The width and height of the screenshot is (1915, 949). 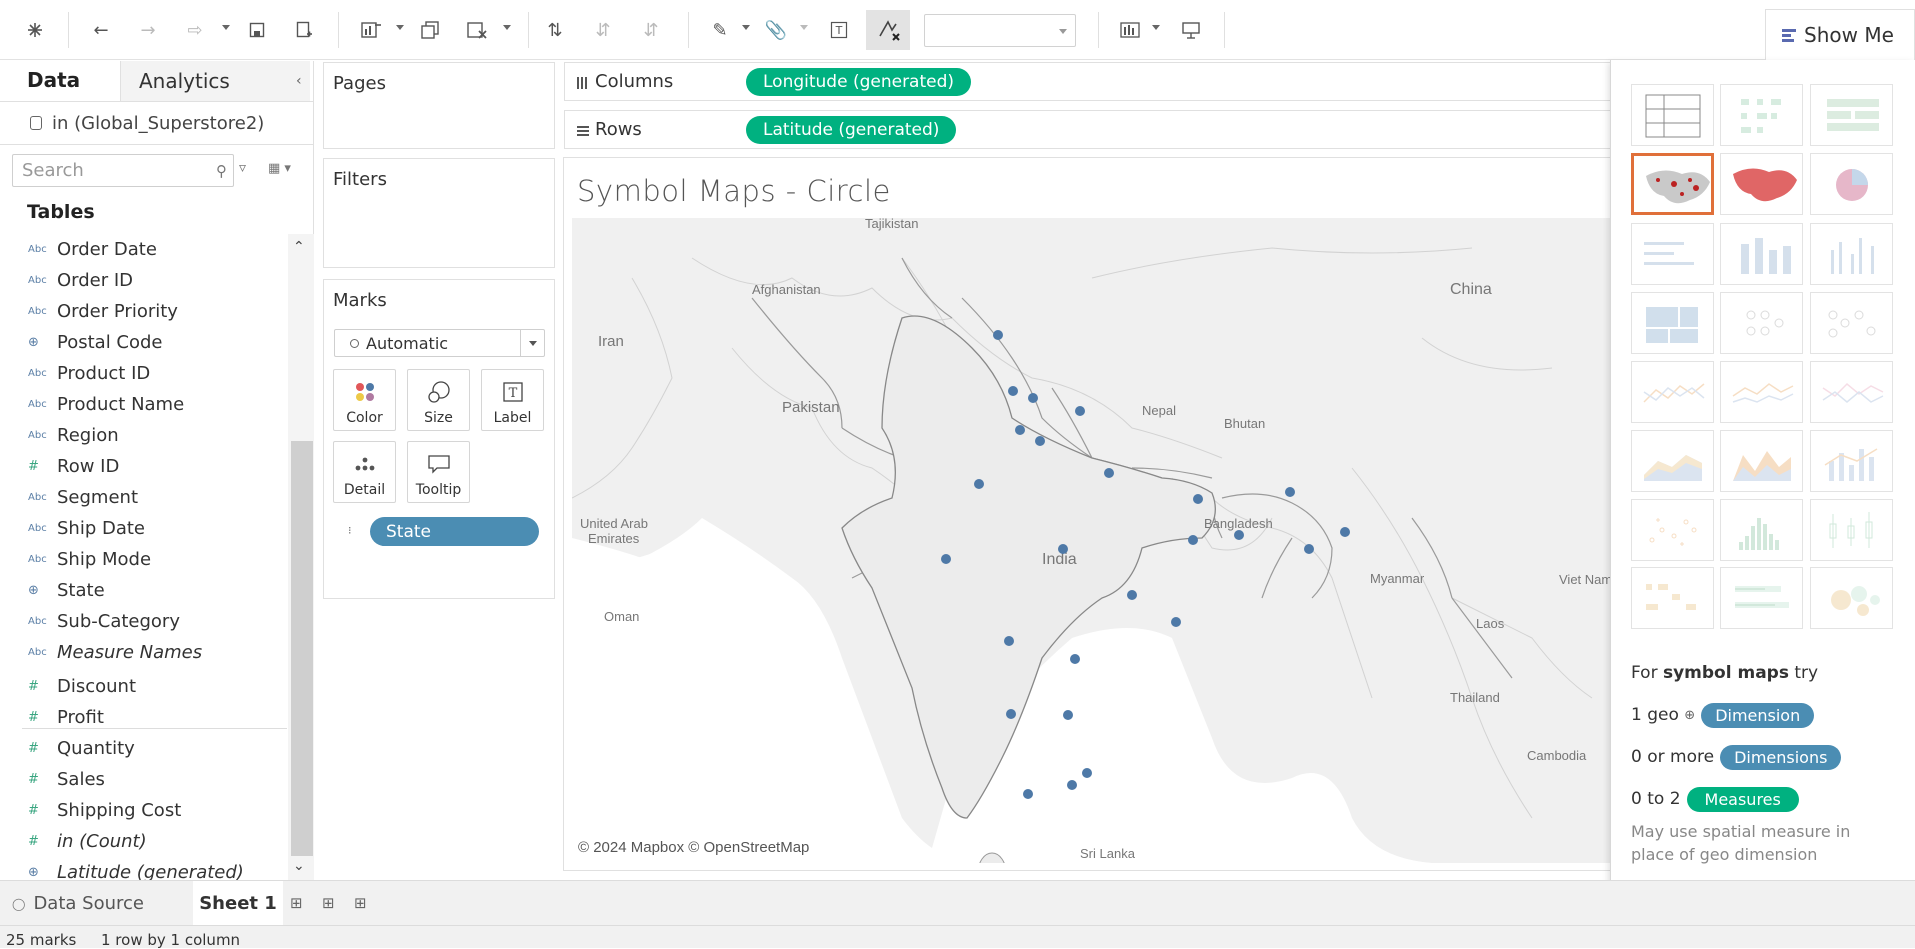 What do you see at coordinates (144, 559) in the screenshot?
I see `field-item: Abc Ship Mode` at bounding box center [144, 559].